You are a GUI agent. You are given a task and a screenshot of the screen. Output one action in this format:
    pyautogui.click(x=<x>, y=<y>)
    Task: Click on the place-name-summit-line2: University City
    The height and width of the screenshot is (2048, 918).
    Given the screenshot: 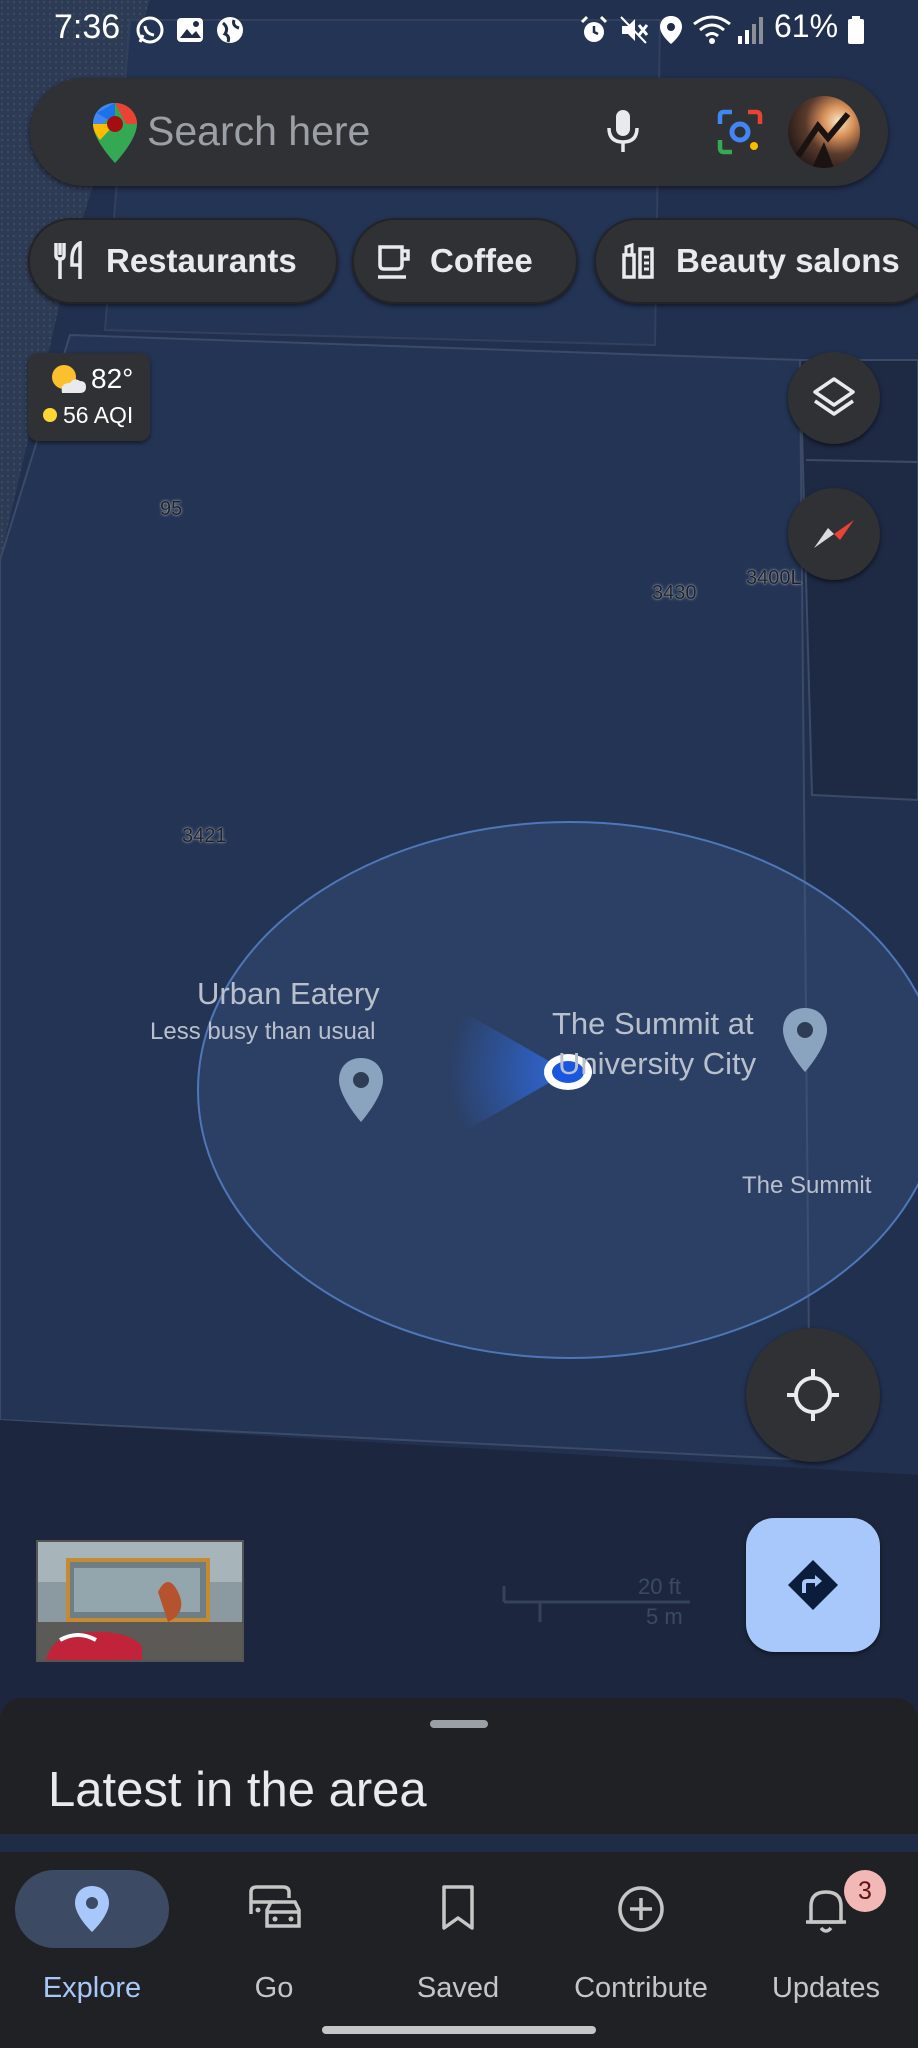 What is the action you would take?
    pyautogui.click(x=657, y=1064)
    